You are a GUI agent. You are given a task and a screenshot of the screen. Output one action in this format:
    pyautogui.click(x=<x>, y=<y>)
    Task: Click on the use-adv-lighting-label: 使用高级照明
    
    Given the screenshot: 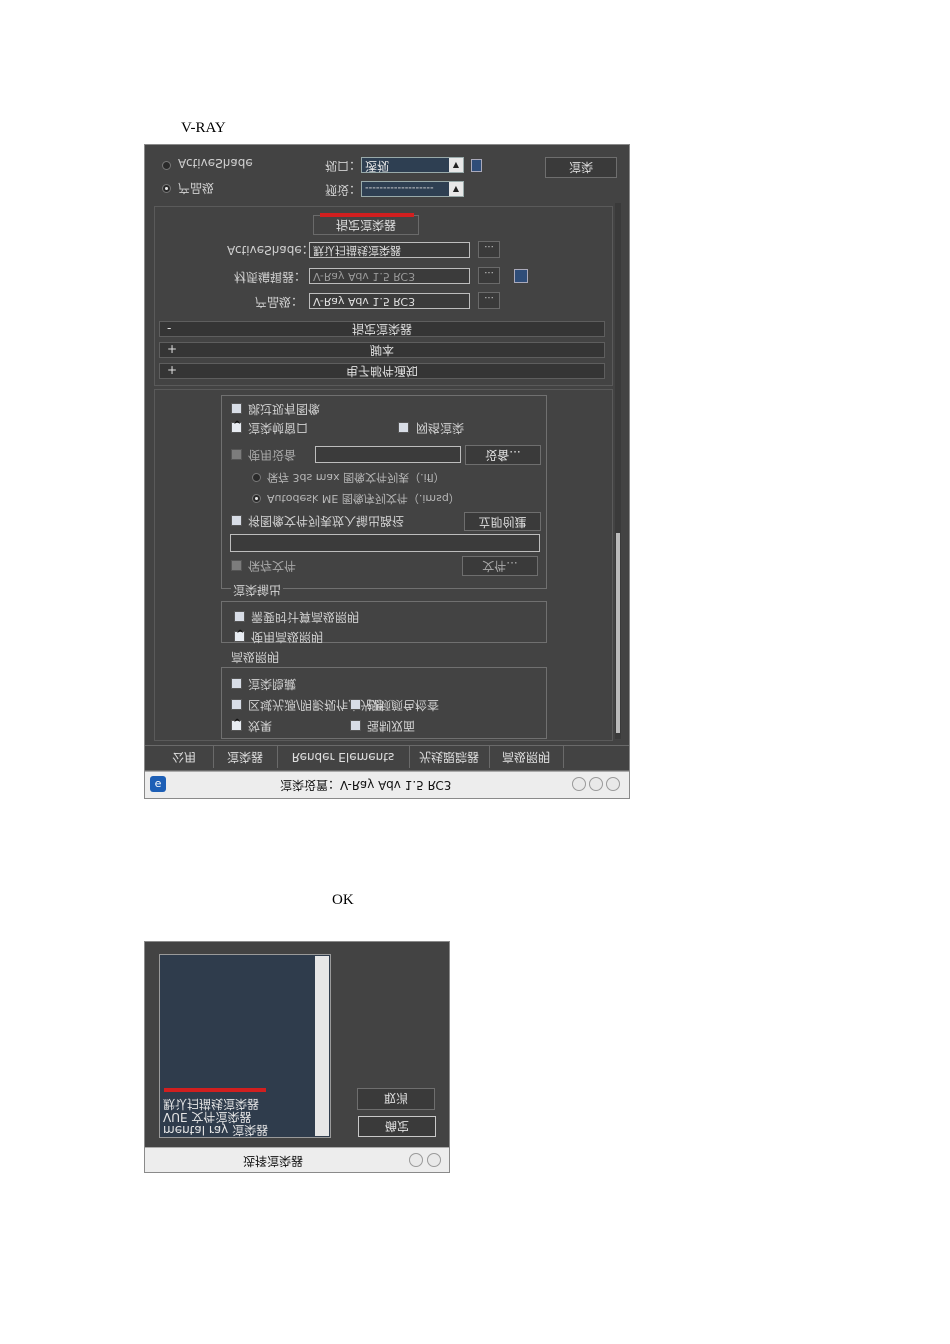 What is the action you would take?
    pyautogui.click(x=287, y=637)
    